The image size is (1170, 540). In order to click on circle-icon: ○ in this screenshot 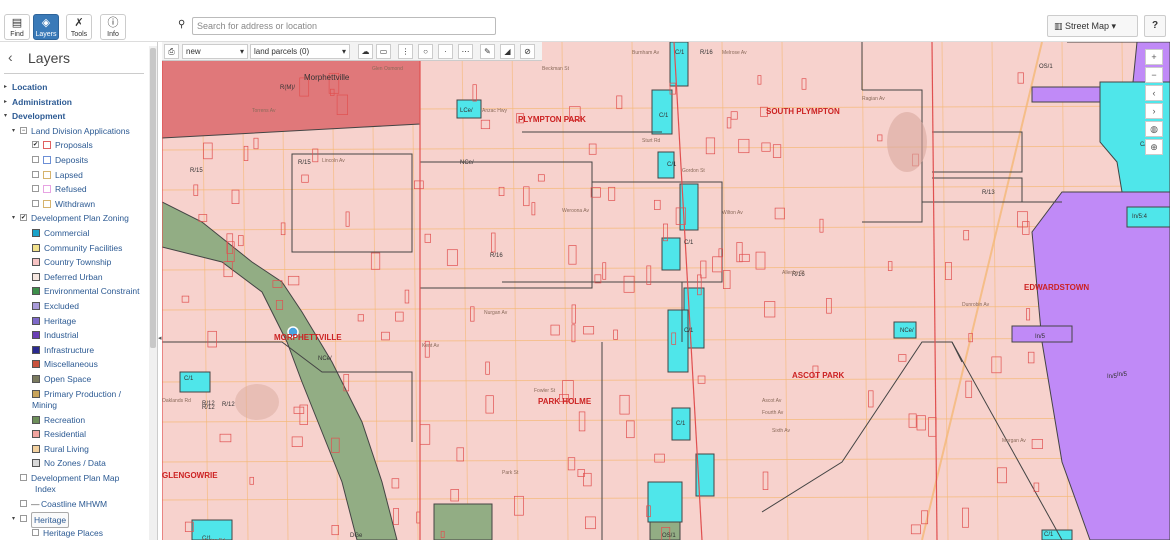, I will do `click(425, 51)`.